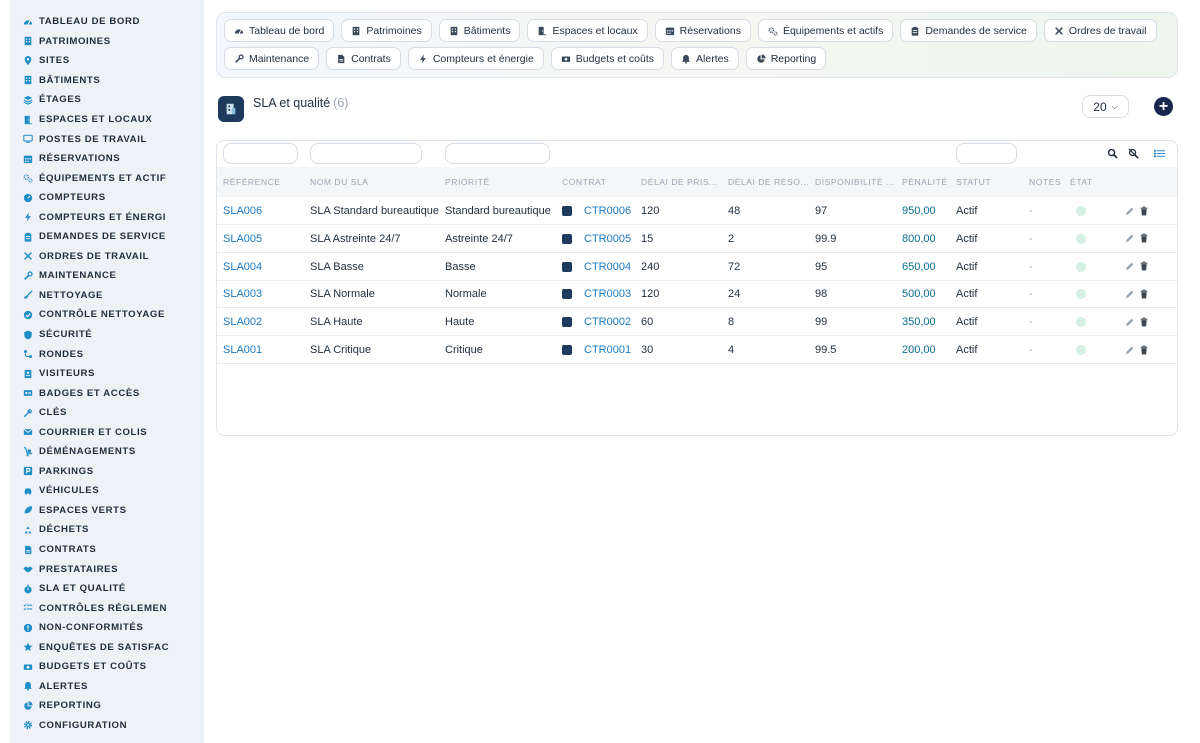 The image size is (1200, 743). Describe the element at coordinates (107, 432) in the screenshot. I see `sidebar-item-courrier-et-colis: Courrier et colis` at that location.